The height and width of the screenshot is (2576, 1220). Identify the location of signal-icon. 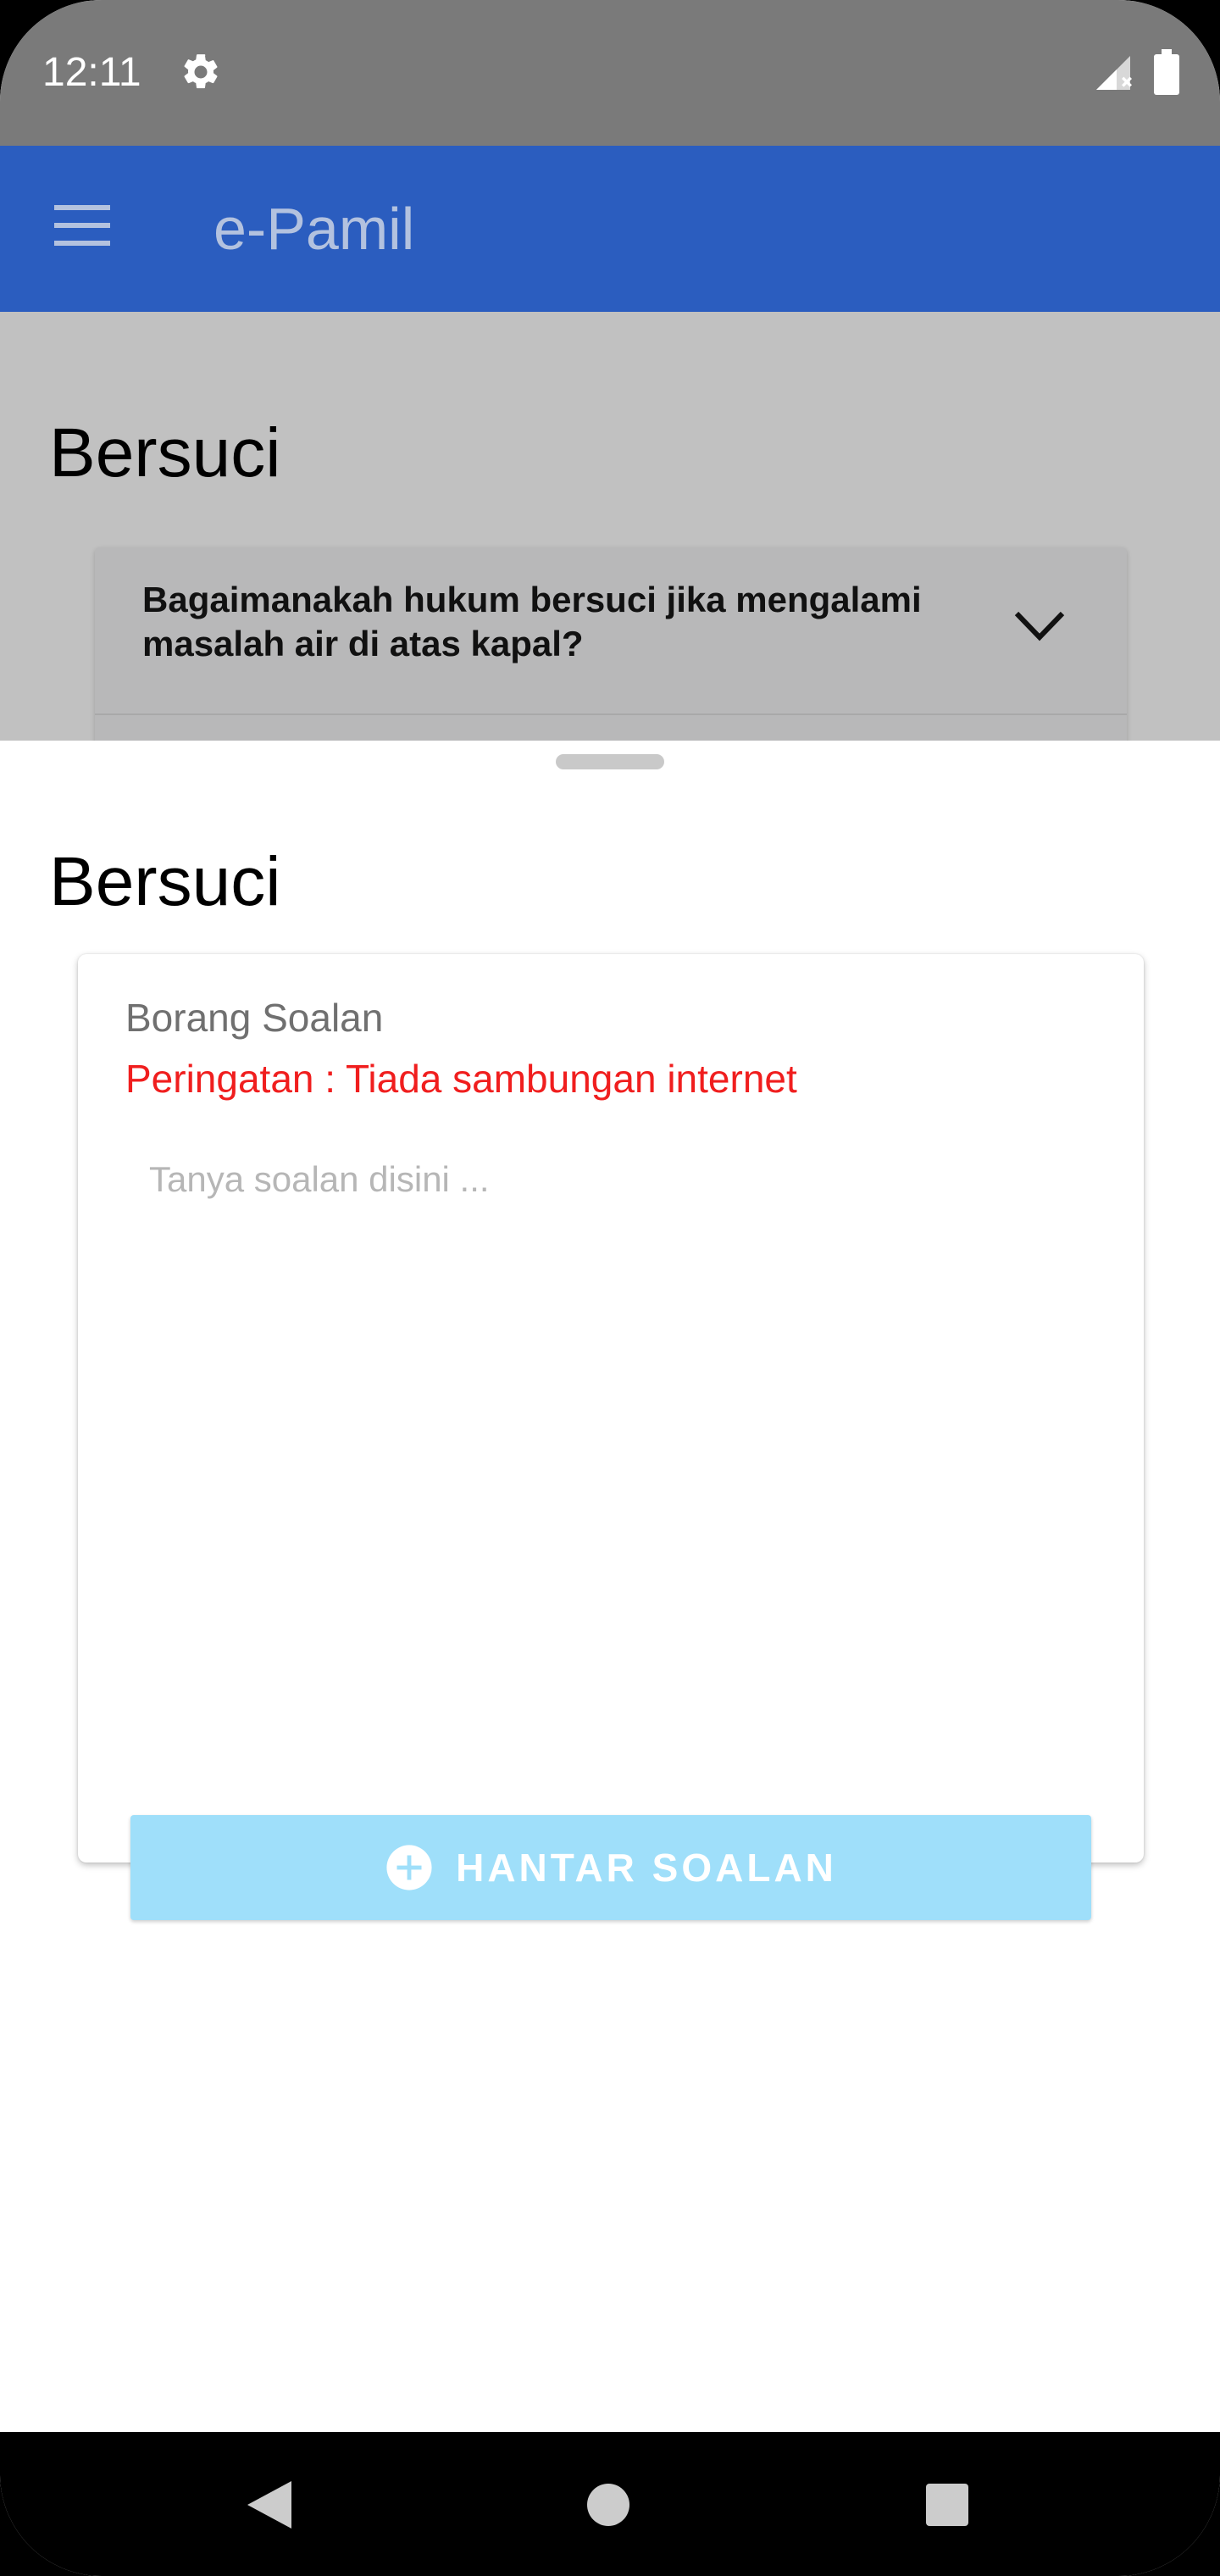
(1114, 73).